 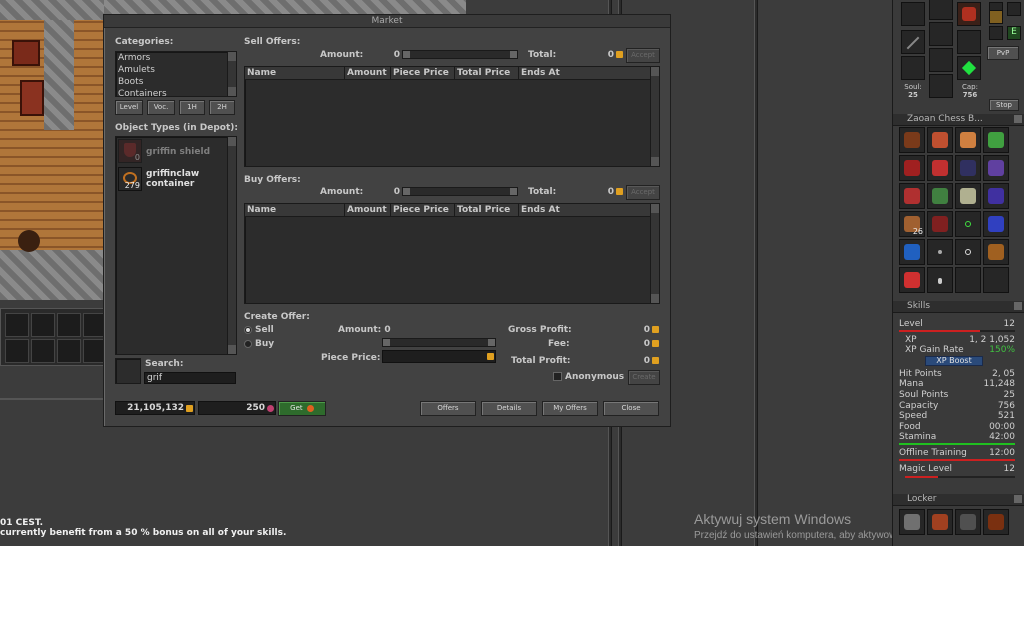 What do you see at coordinates (161, 107) in the screenshot?
I see `vocation-filter-button: Voc.` at bounding box center [161, 107].